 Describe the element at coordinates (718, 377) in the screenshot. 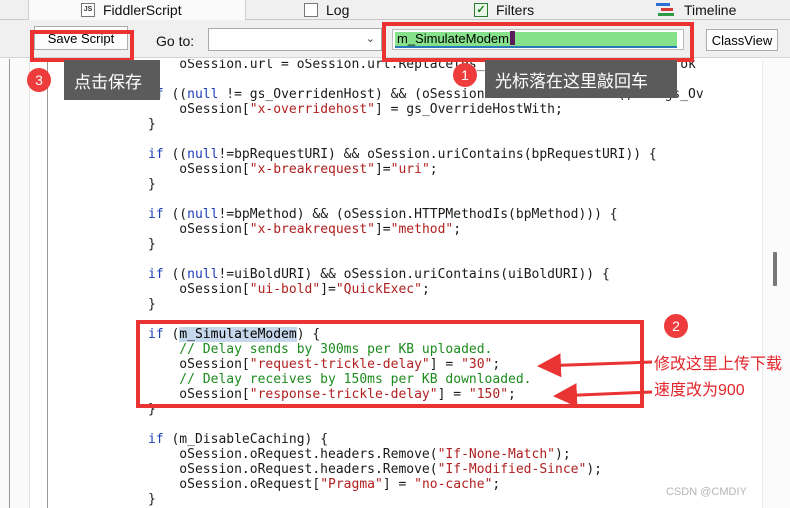

I see `annotation-note-speed: 修改这里上传下载速度改为900` at that location.